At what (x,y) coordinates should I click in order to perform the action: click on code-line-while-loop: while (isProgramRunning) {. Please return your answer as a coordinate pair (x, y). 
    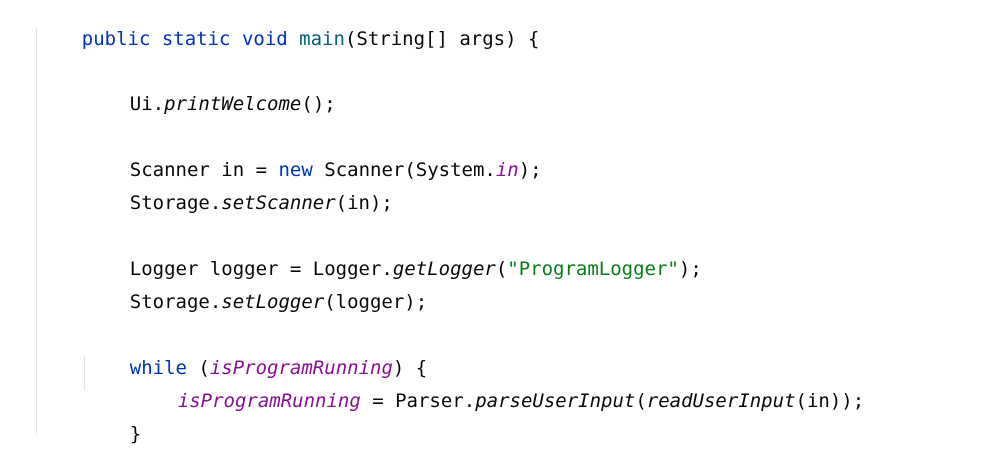
    Looking at the image, I should click on (255, 352).